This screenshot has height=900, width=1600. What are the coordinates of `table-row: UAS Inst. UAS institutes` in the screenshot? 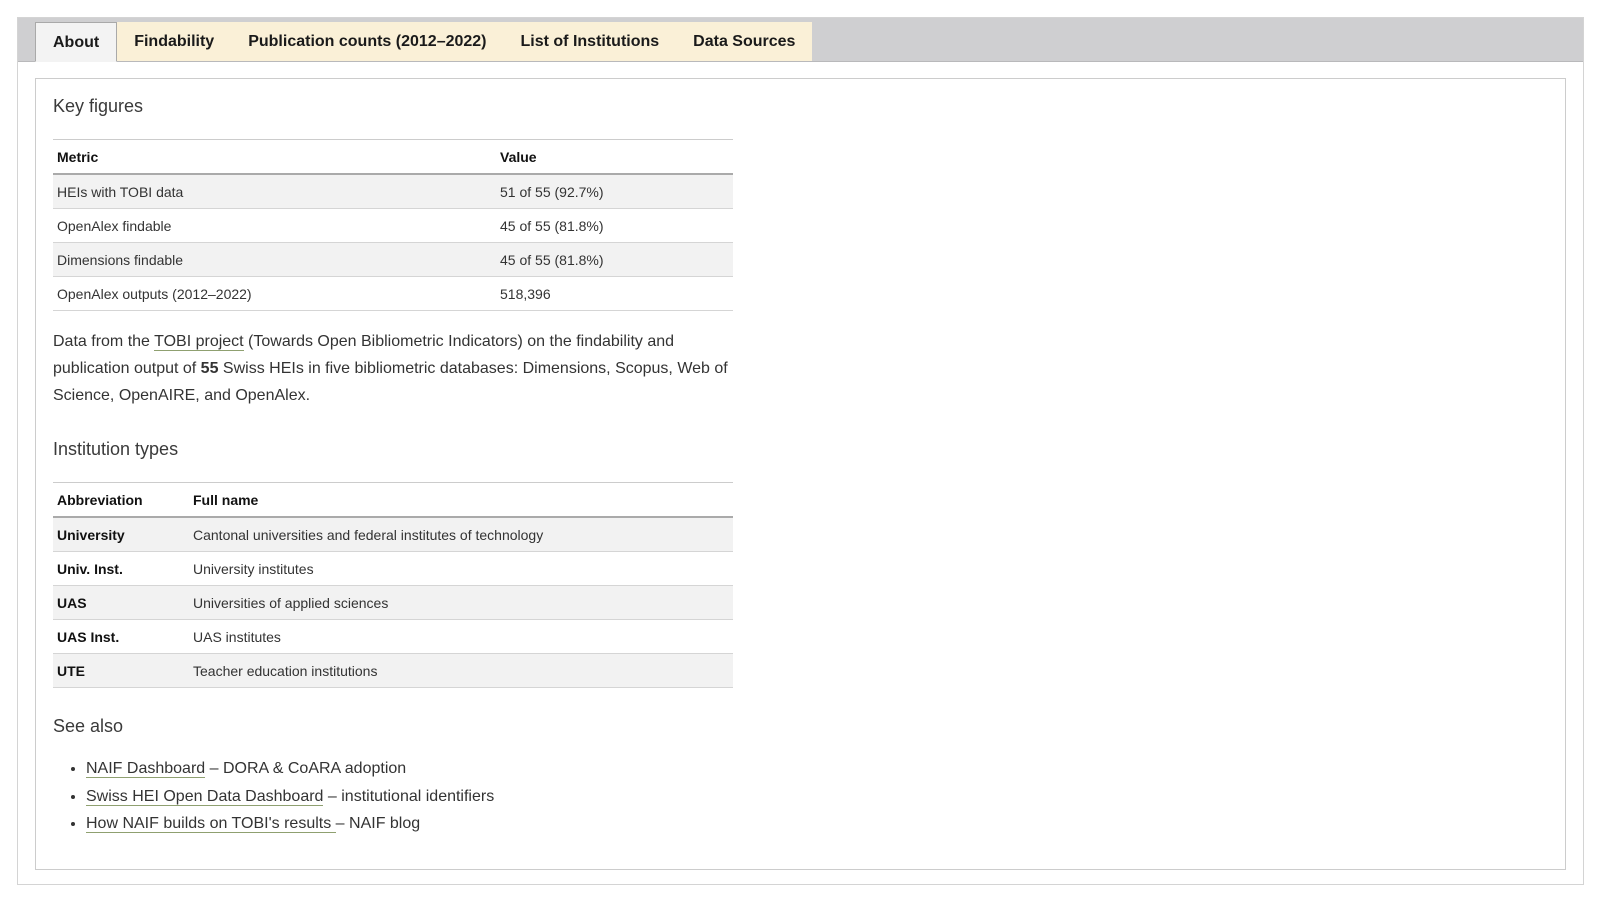 It's located at (393, 636).